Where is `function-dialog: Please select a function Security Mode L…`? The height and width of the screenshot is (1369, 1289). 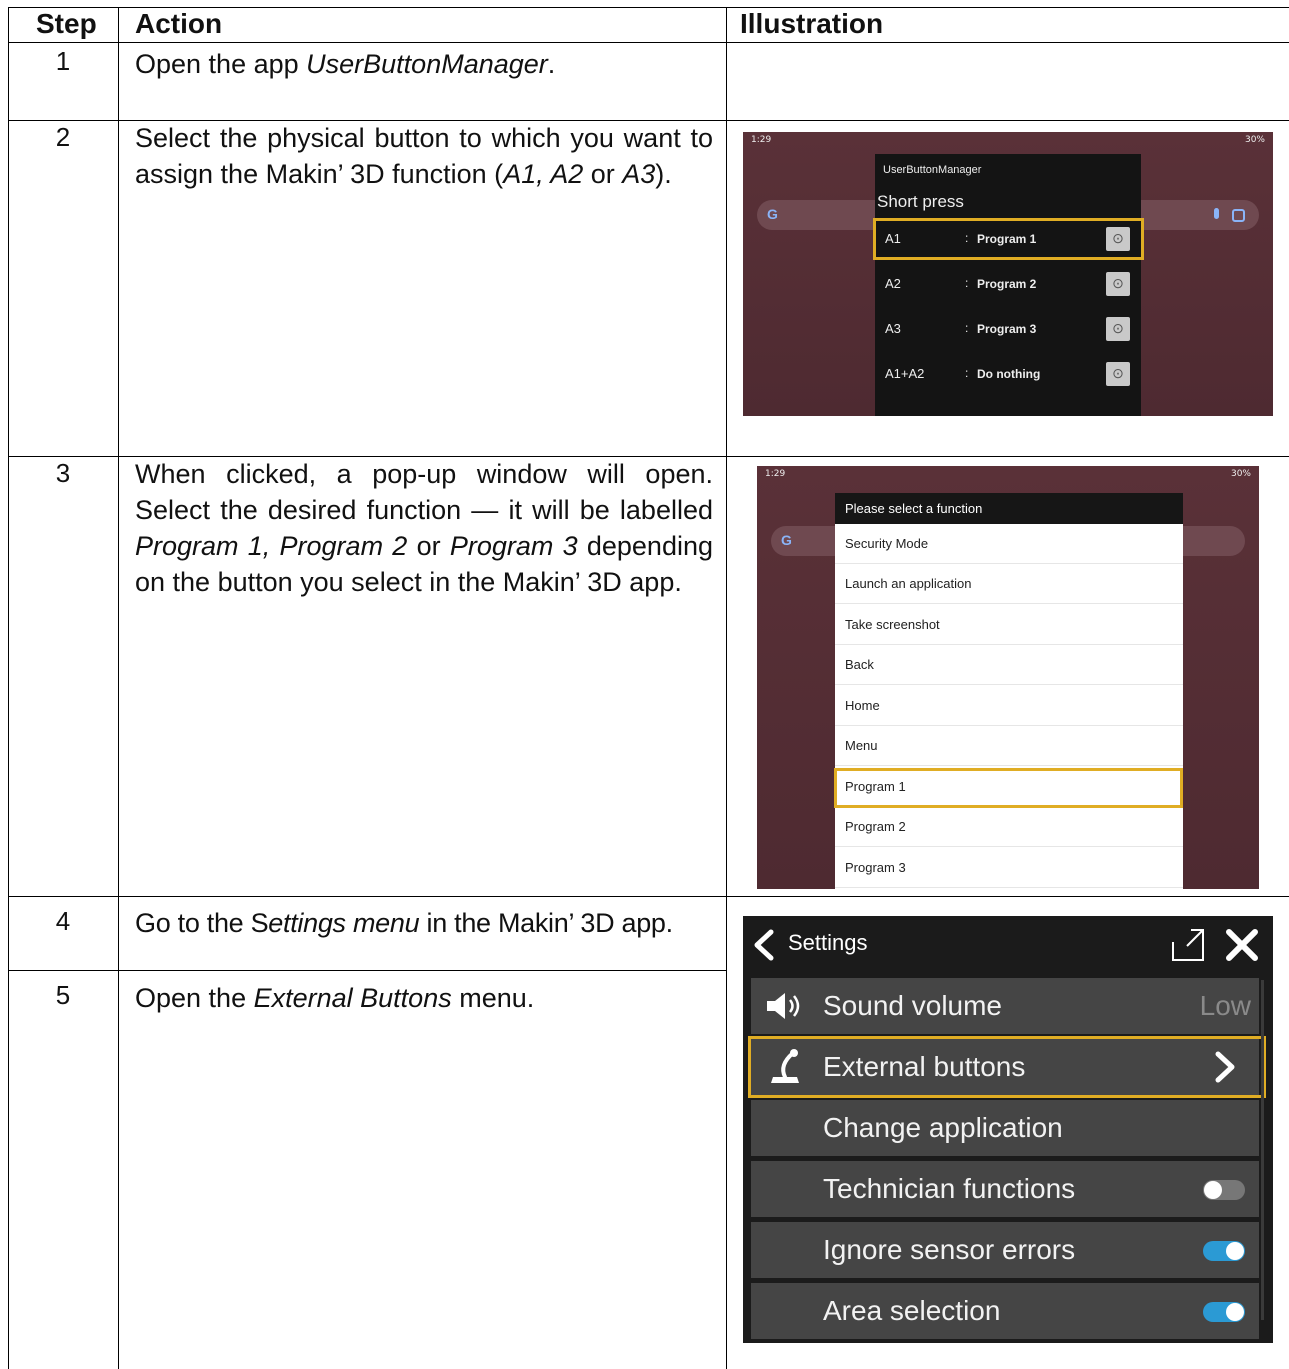 function-dialog: Please select a function Security Mode L… is located at coordinates (1009, 691).